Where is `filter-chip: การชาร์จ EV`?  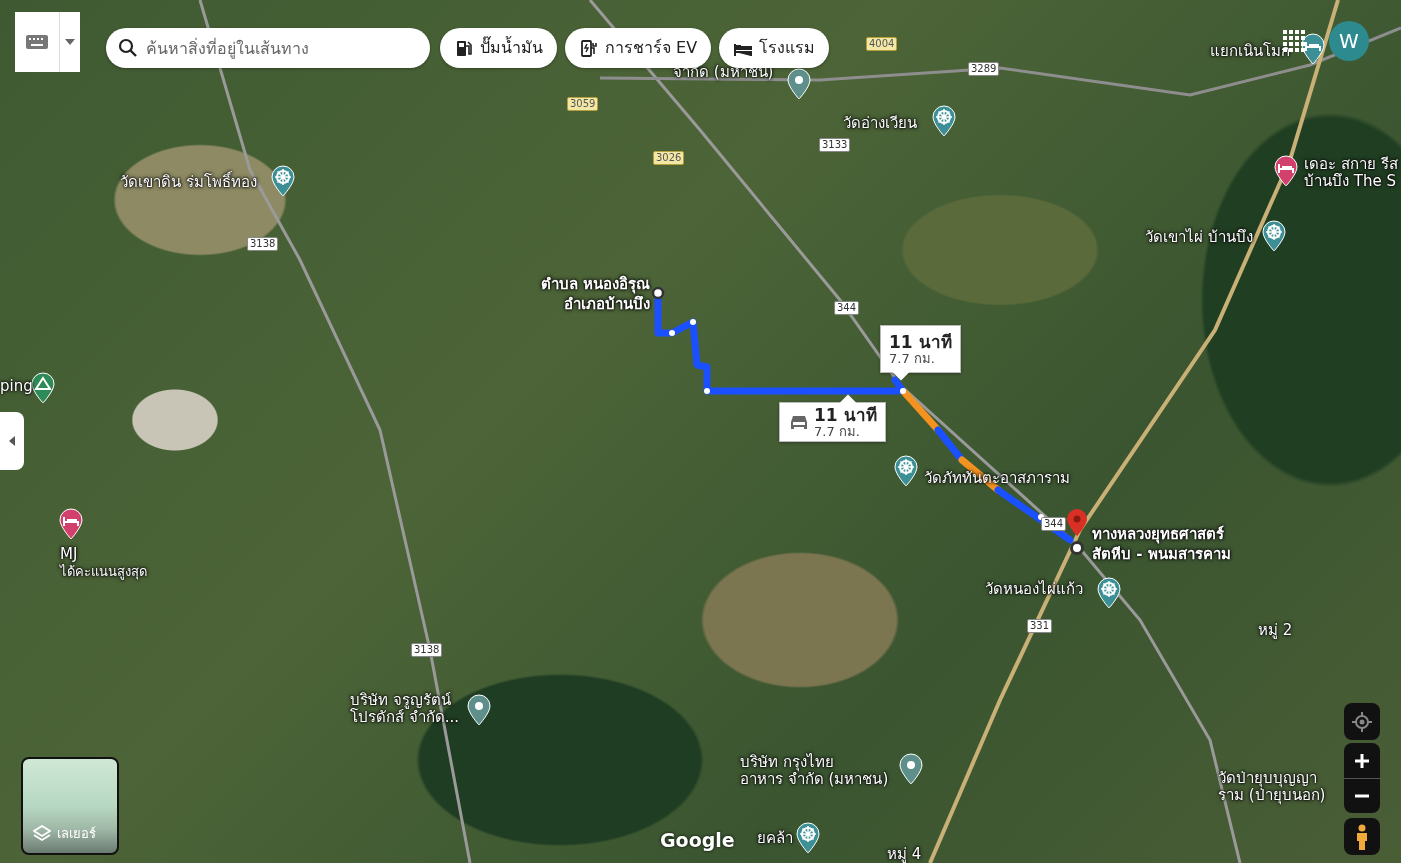 filter-chip: การชาร์จ EV is located at coordinates (638, 48).